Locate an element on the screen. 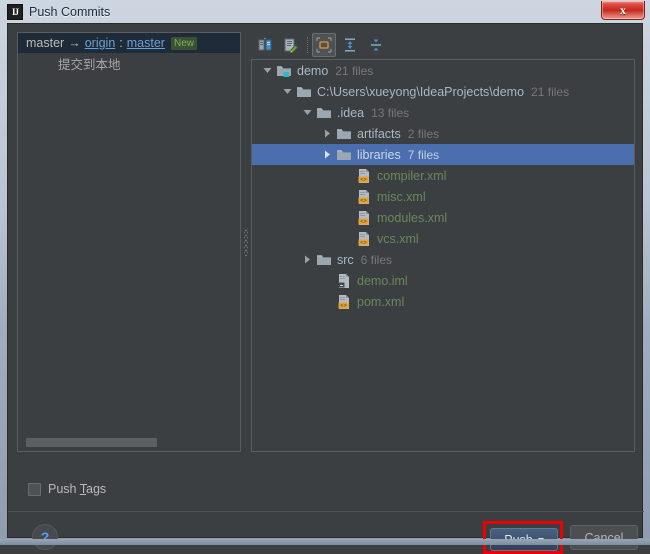 This screenshot has width=650, height=554. collapse-all-icon is located at coordinates (376, 45).